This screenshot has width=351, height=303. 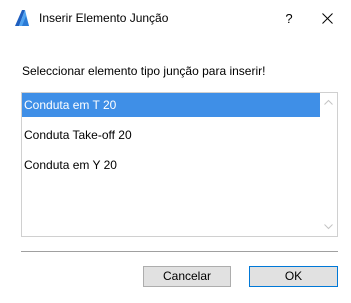 I want to click on list-item: Conduta em Y 20, so click(x=171, y=165).